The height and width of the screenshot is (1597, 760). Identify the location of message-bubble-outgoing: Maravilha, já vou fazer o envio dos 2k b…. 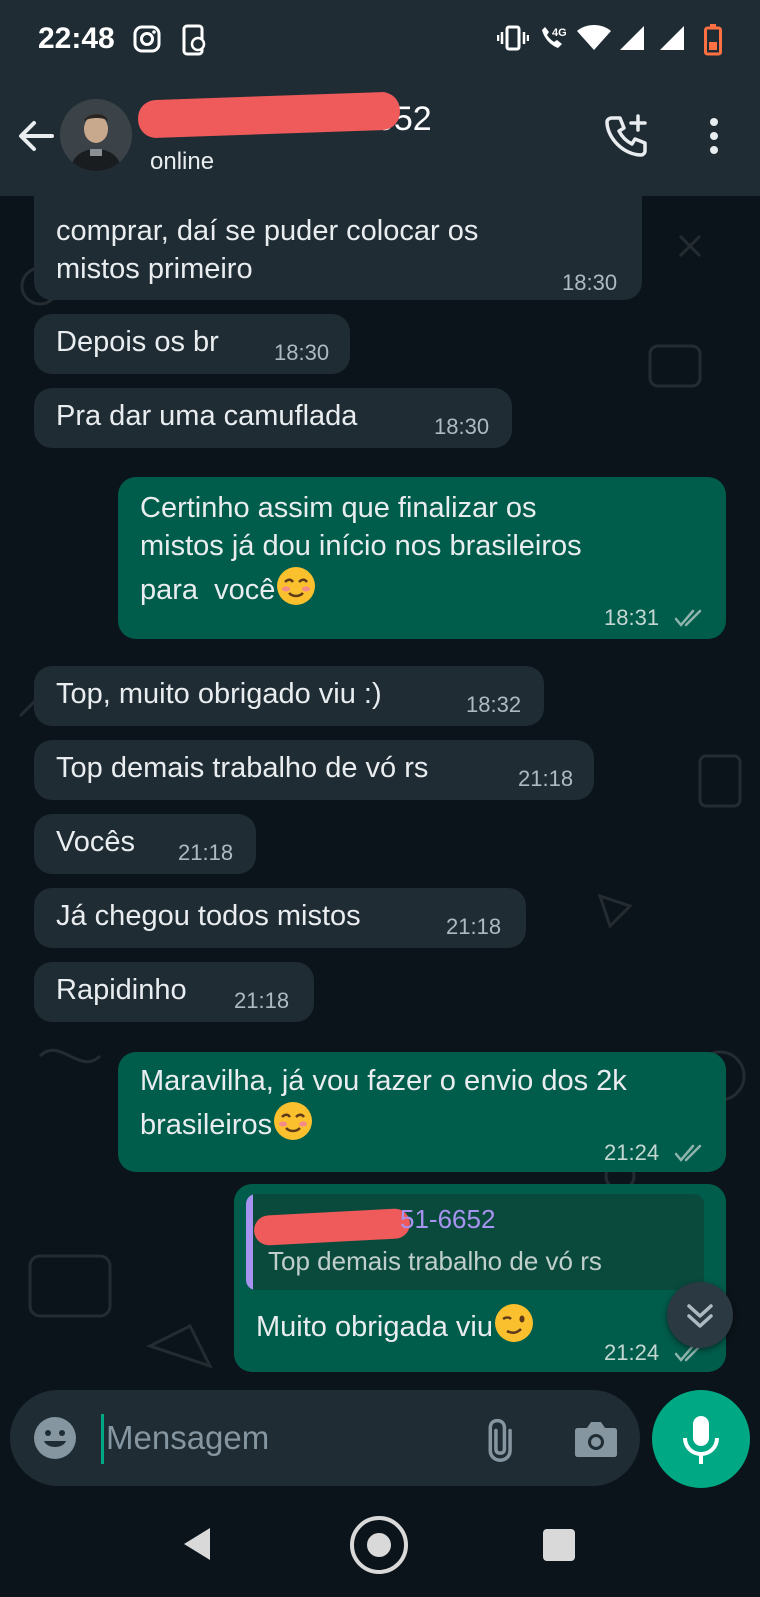
(422, 1112).